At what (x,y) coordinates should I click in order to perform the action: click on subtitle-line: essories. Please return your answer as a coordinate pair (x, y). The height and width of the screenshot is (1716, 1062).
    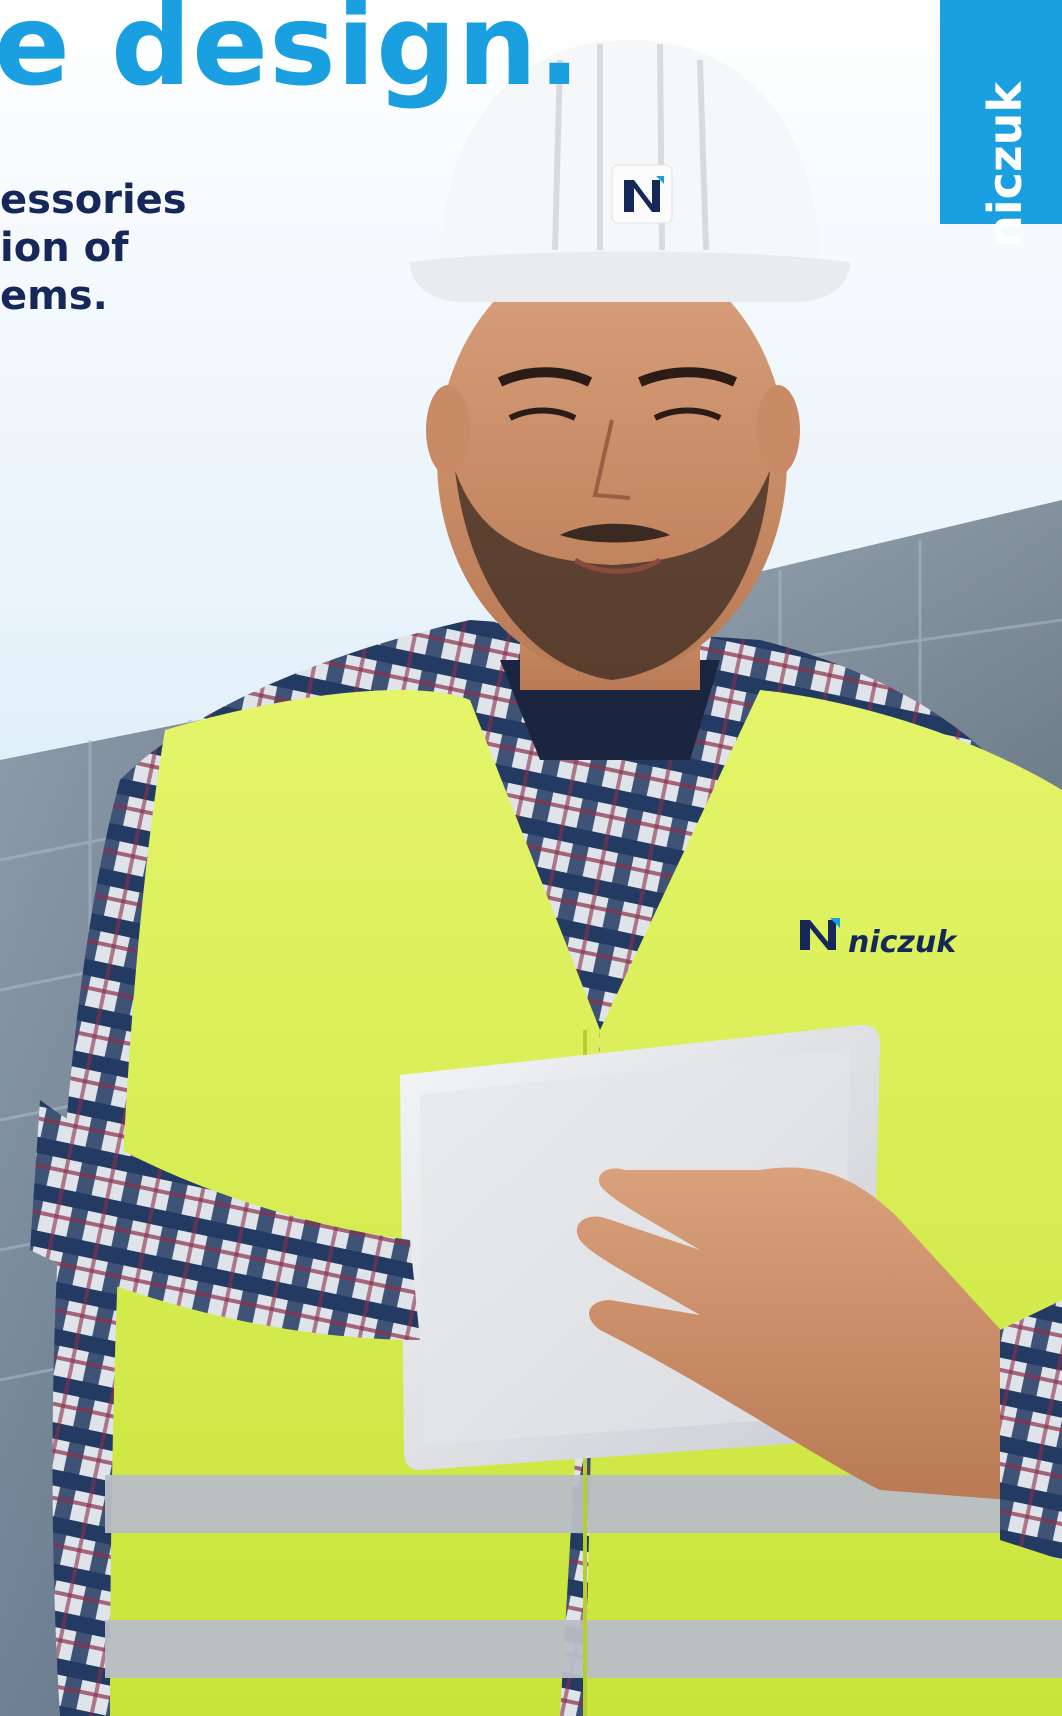
    Looking at the image, I should click on (93, 200).